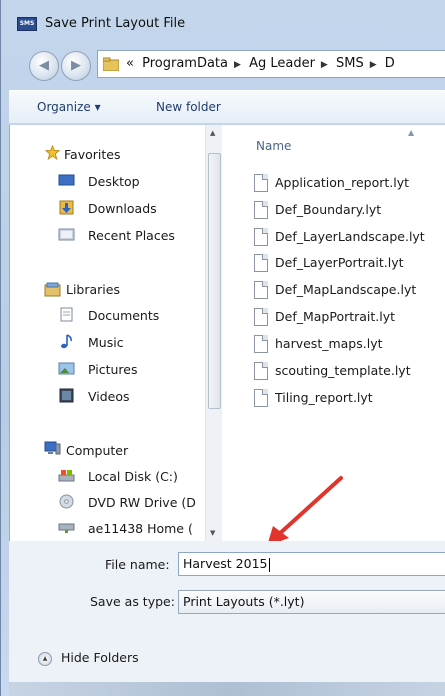 This screenshot has height=696, width=445. I want to click on scroll-down-icon: ▼, so click(212, 533).